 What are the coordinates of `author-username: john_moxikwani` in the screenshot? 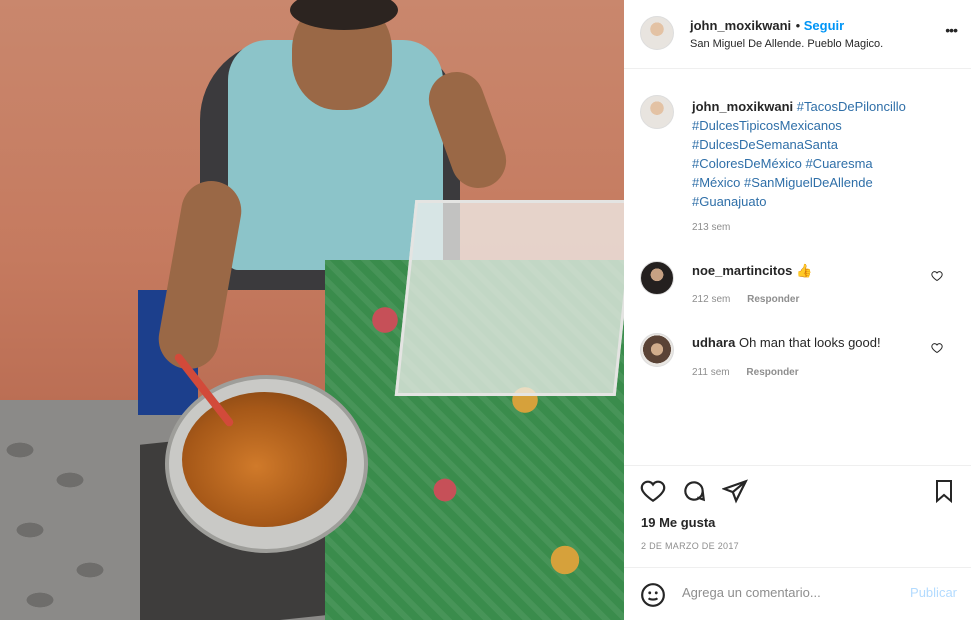 It's located at (740, 25).